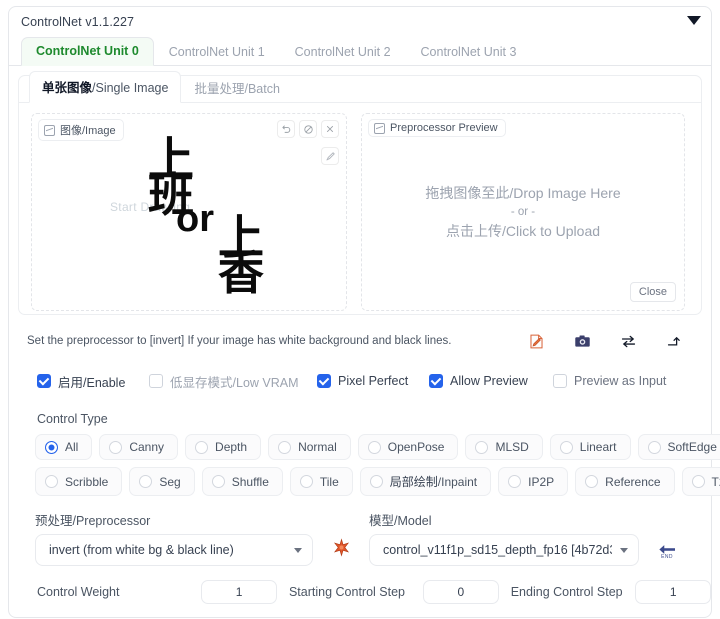 This screenshot has width=720, height=619. What do you see at coordinates (130, 88) in the screenshot?
I see `tab-single-image-en: /Single Image` at bounding box center [130, 88].